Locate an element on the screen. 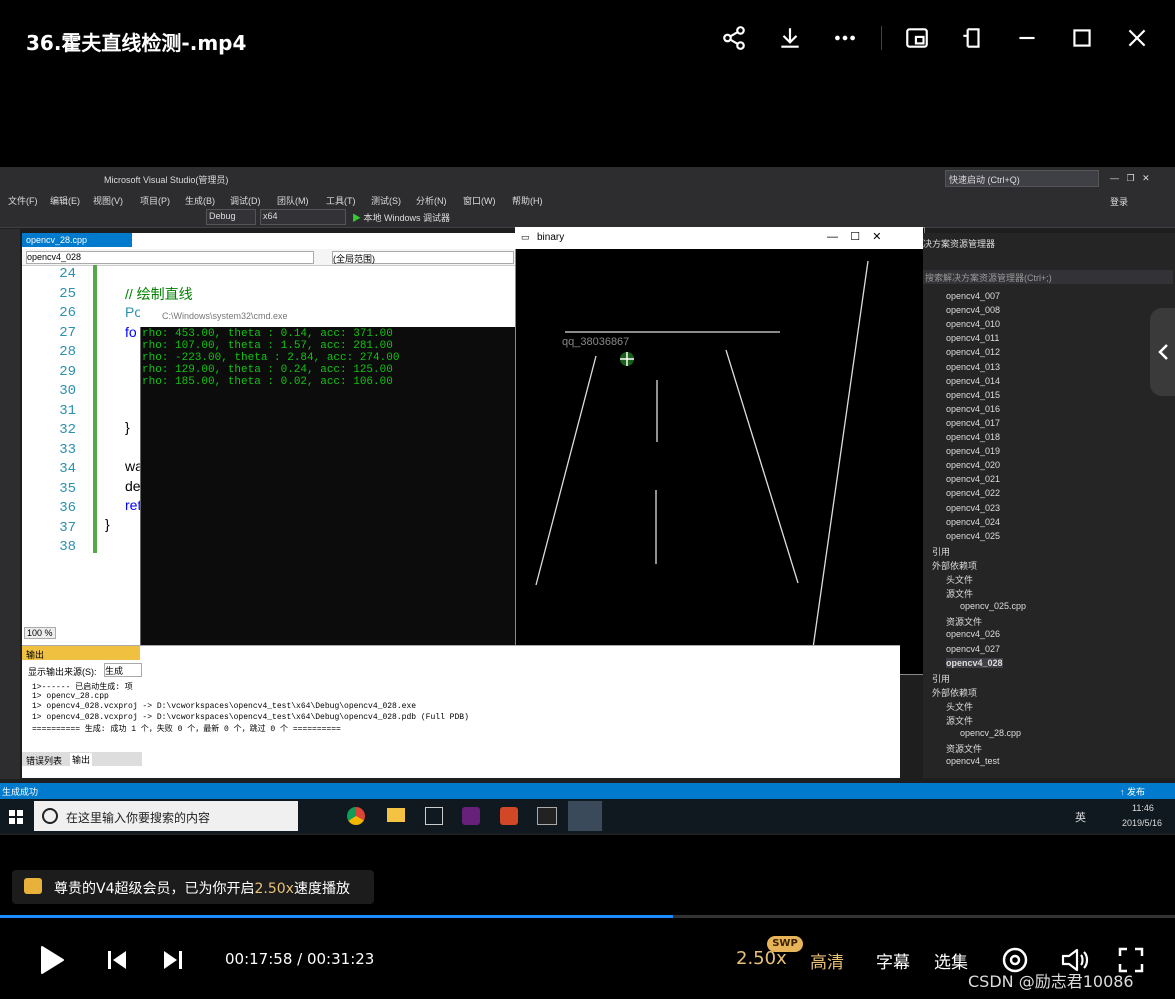 Image resolution: width=1175 pixels, height=999 pixels. side-panel-toggle is located at coordinates (1162, 352).